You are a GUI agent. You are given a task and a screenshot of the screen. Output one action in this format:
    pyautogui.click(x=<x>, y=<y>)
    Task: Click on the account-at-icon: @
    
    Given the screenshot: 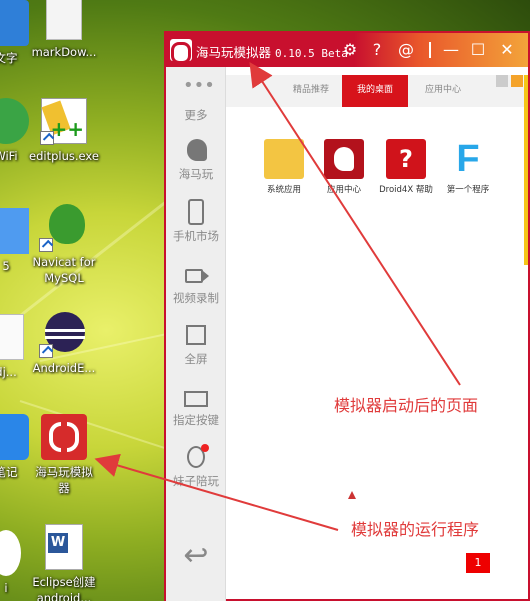 What is the action you would take?
    pyautogui.click(x=406, y=50)
    